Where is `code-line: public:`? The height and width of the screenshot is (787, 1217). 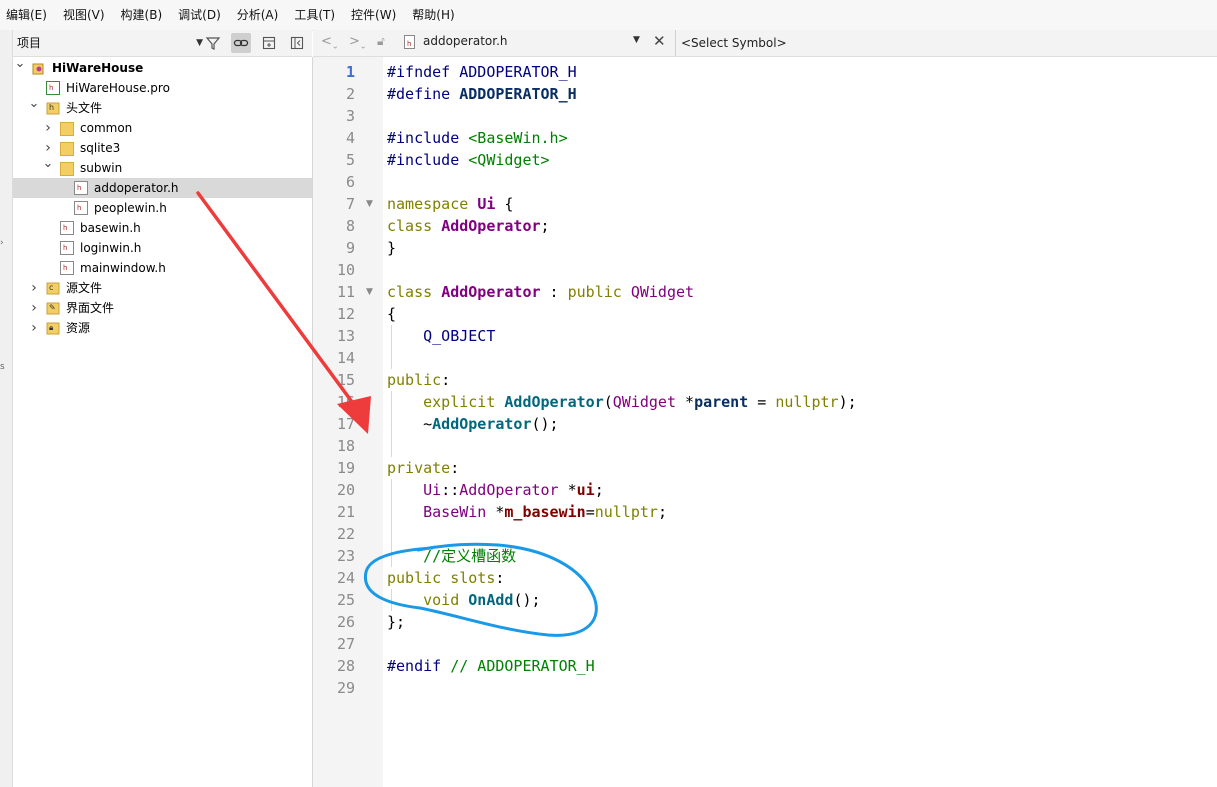
code-line: public: is located at coordinates (418, 380).